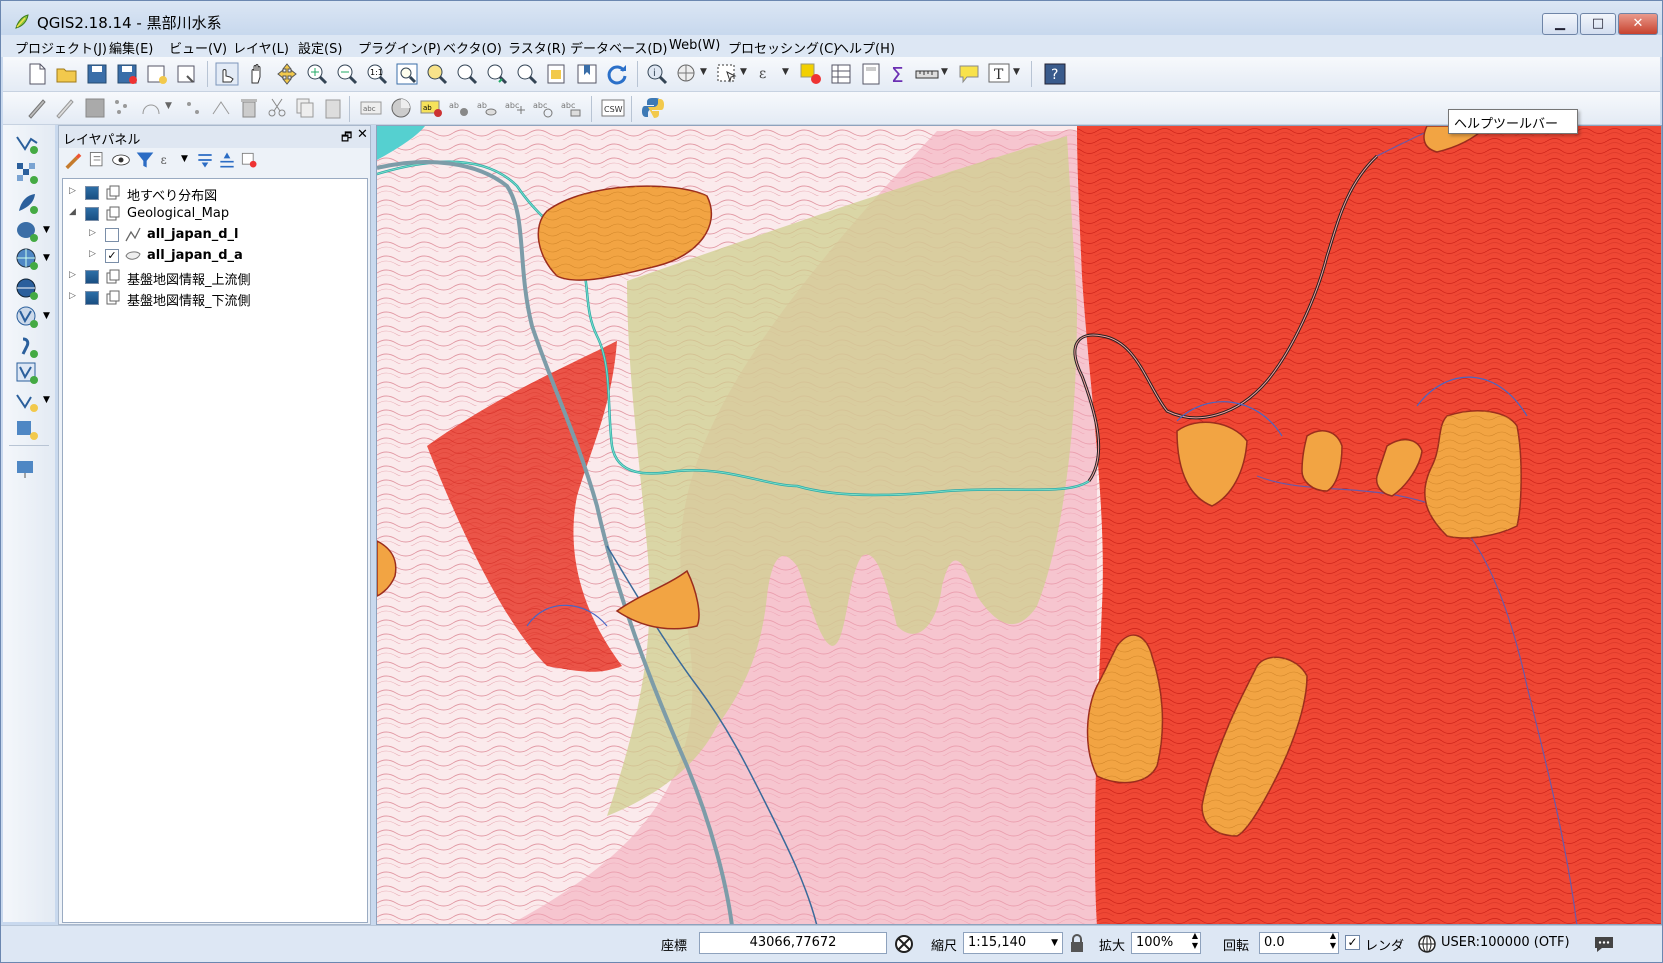 Image resolution: width=1663 pixels, height=963 pixels. I want to click on toggle-editing-icon, so click(65, 108).